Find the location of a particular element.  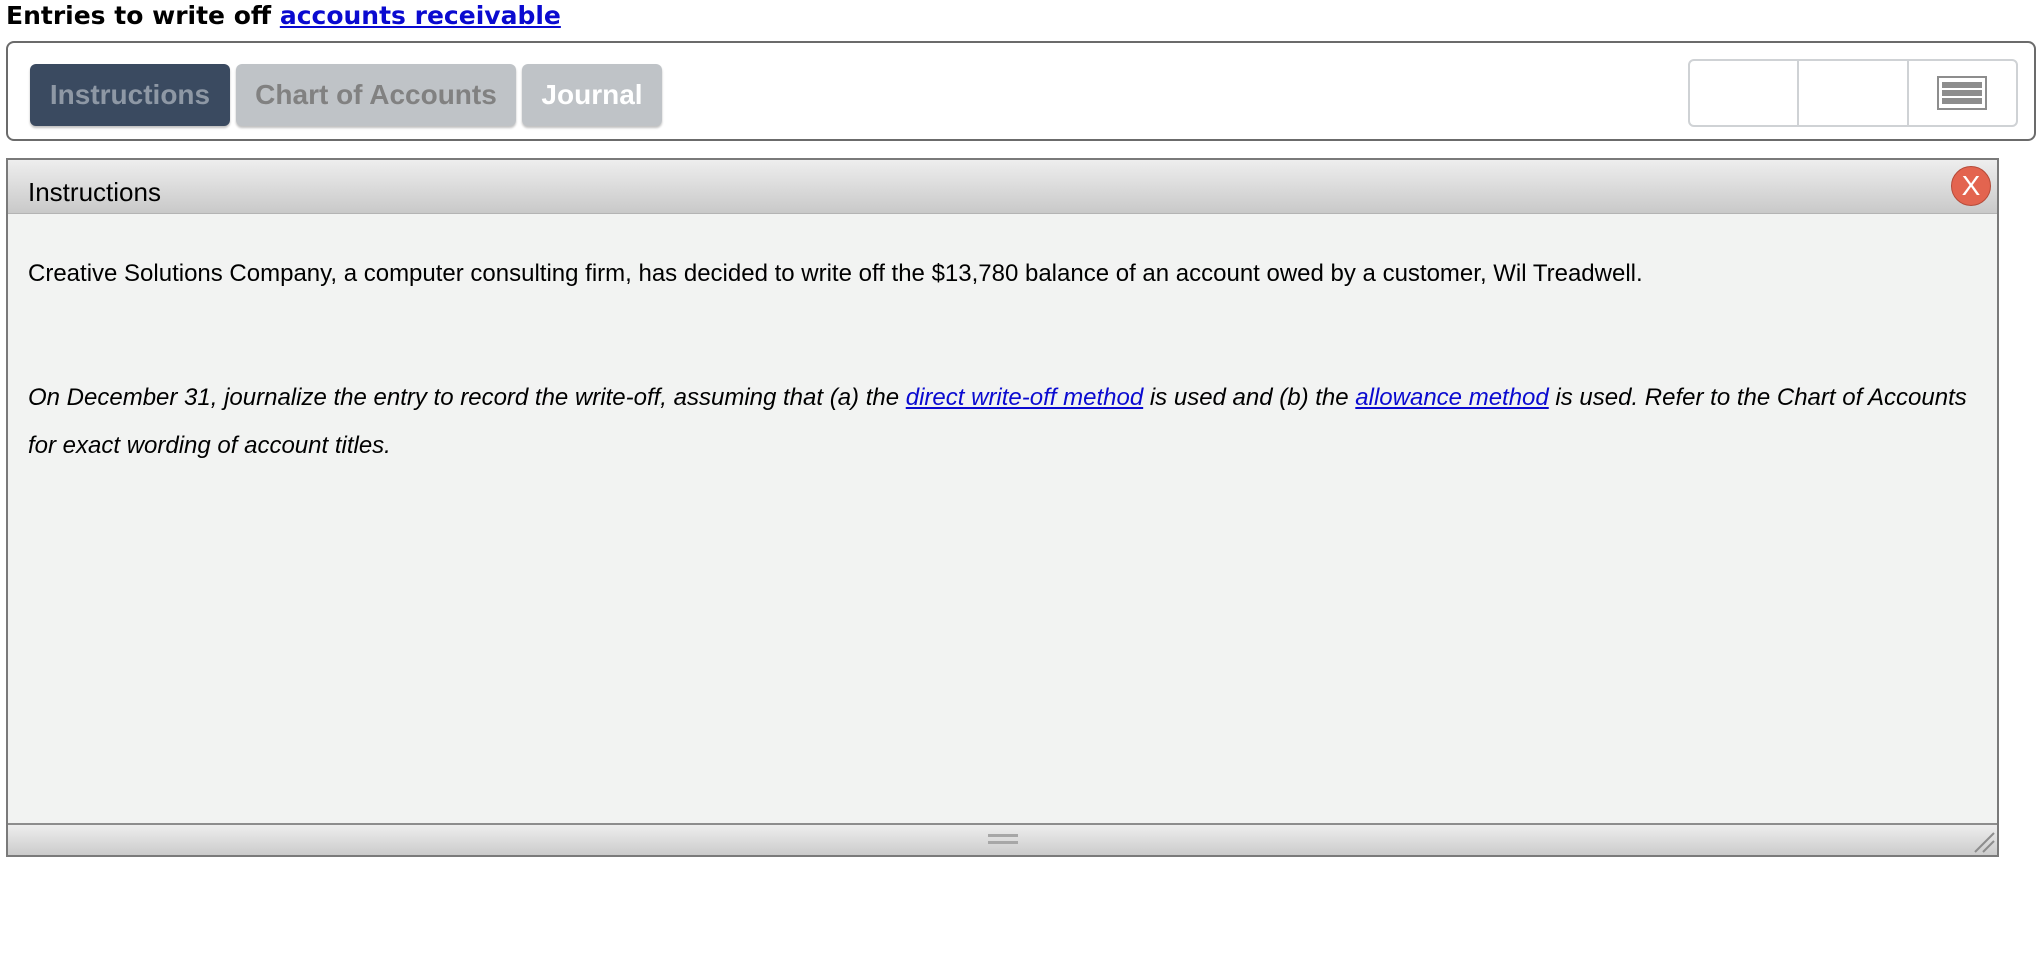

tool-button-group is located at coordinates (1853, 93).